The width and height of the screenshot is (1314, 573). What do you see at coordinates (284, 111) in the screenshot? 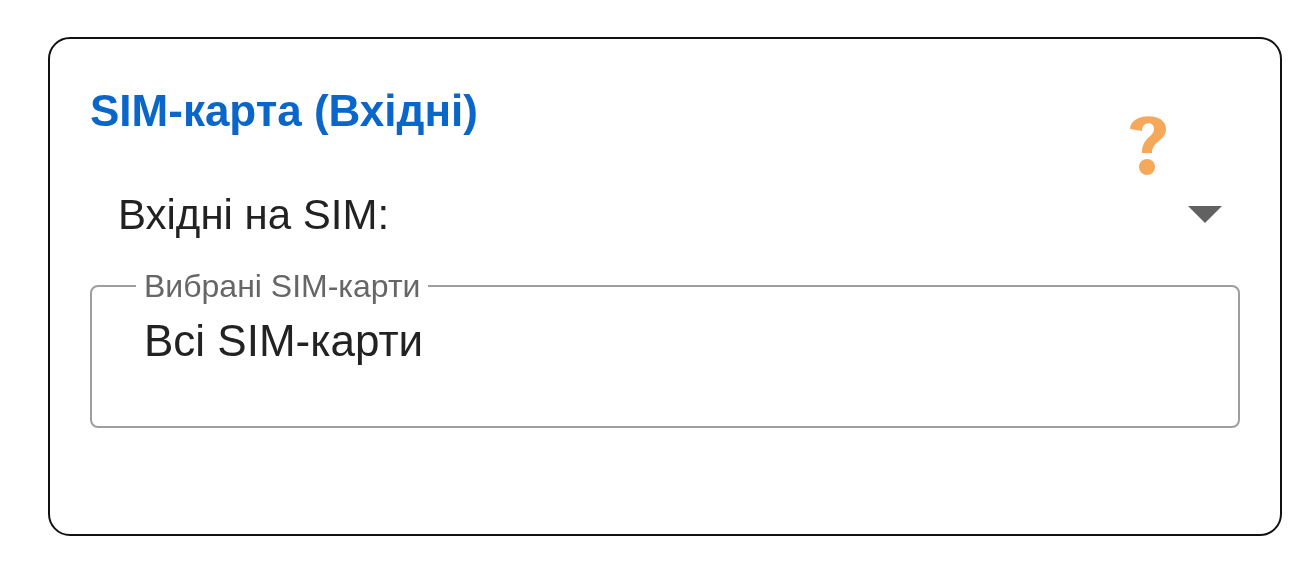
I see `card-title: SIM-карта (Вхідні)` at bounding box center [284, 111].